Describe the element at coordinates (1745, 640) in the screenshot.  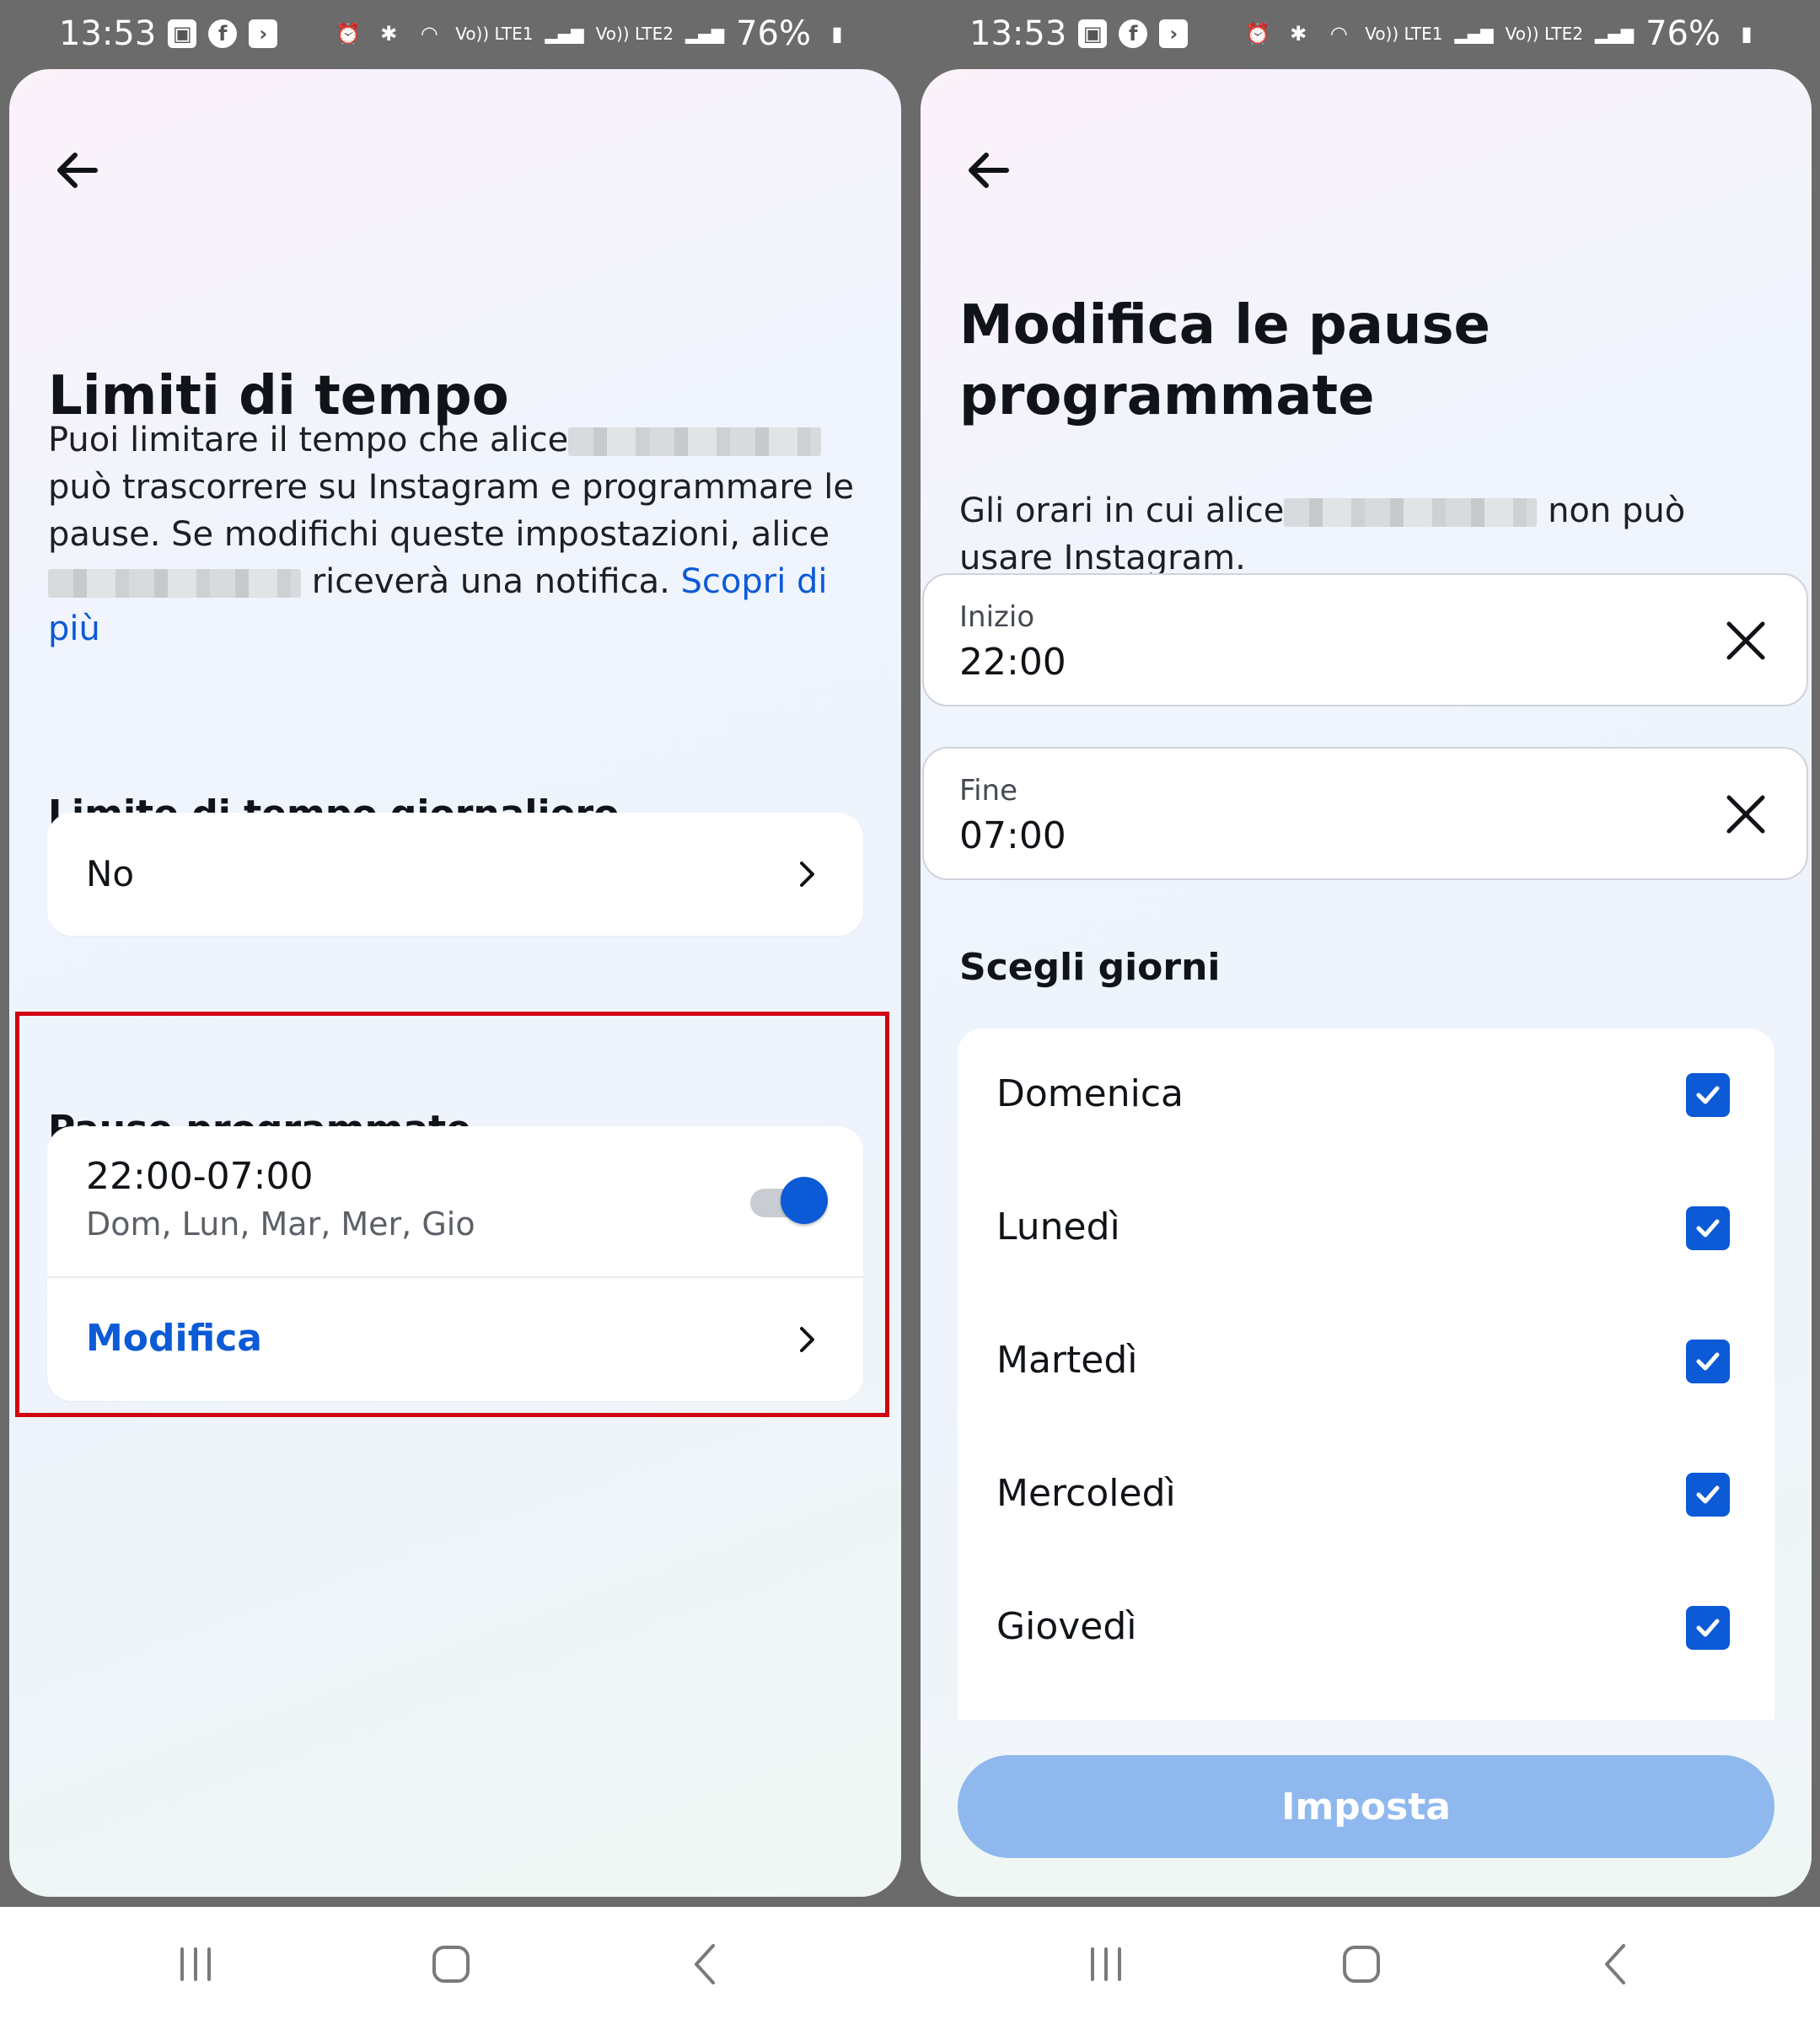
I see `clear-start-icon` at that location.